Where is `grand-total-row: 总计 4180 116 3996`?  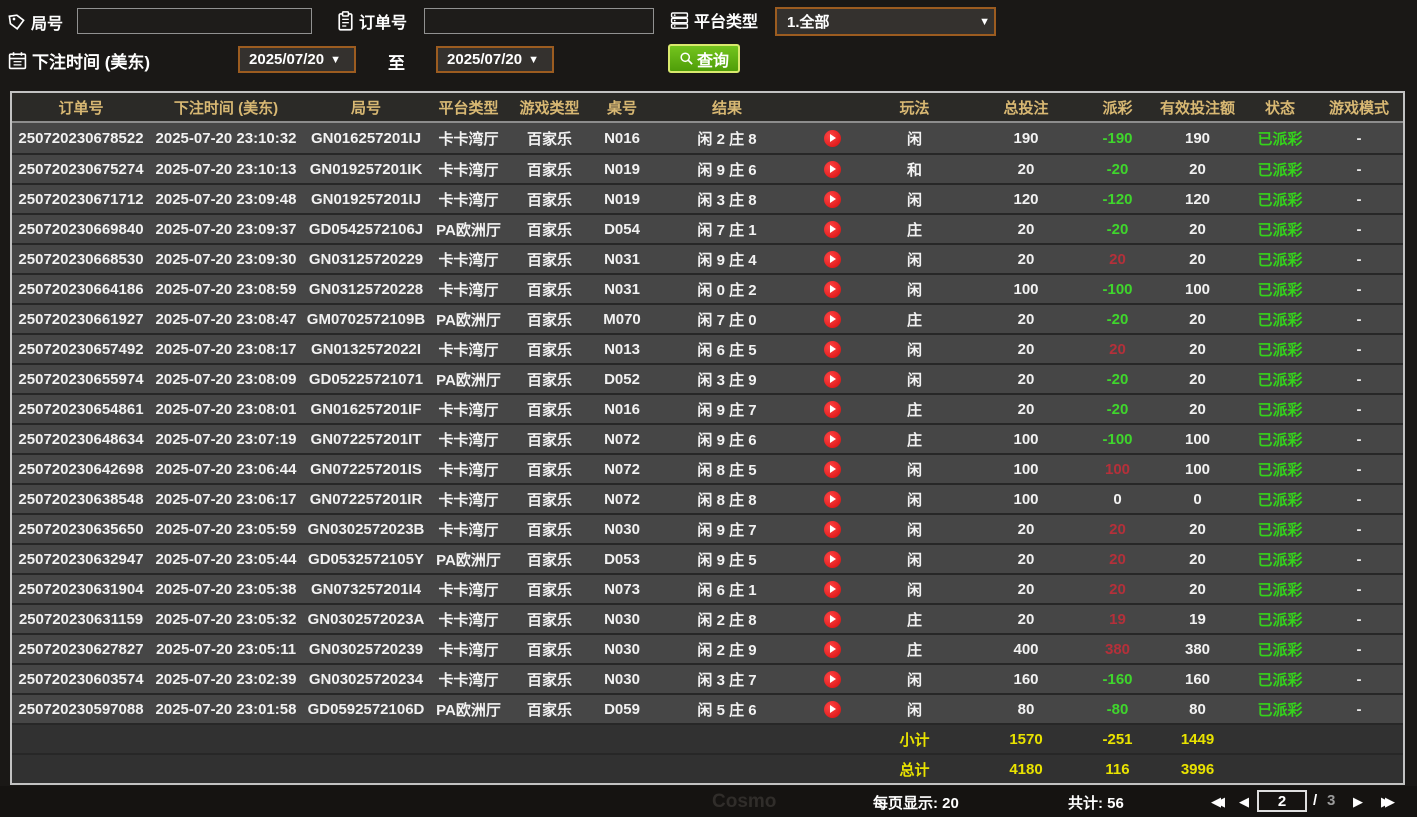
grand-total-row: 总计 4180 116 3996 is located at coordinates (707, 768).